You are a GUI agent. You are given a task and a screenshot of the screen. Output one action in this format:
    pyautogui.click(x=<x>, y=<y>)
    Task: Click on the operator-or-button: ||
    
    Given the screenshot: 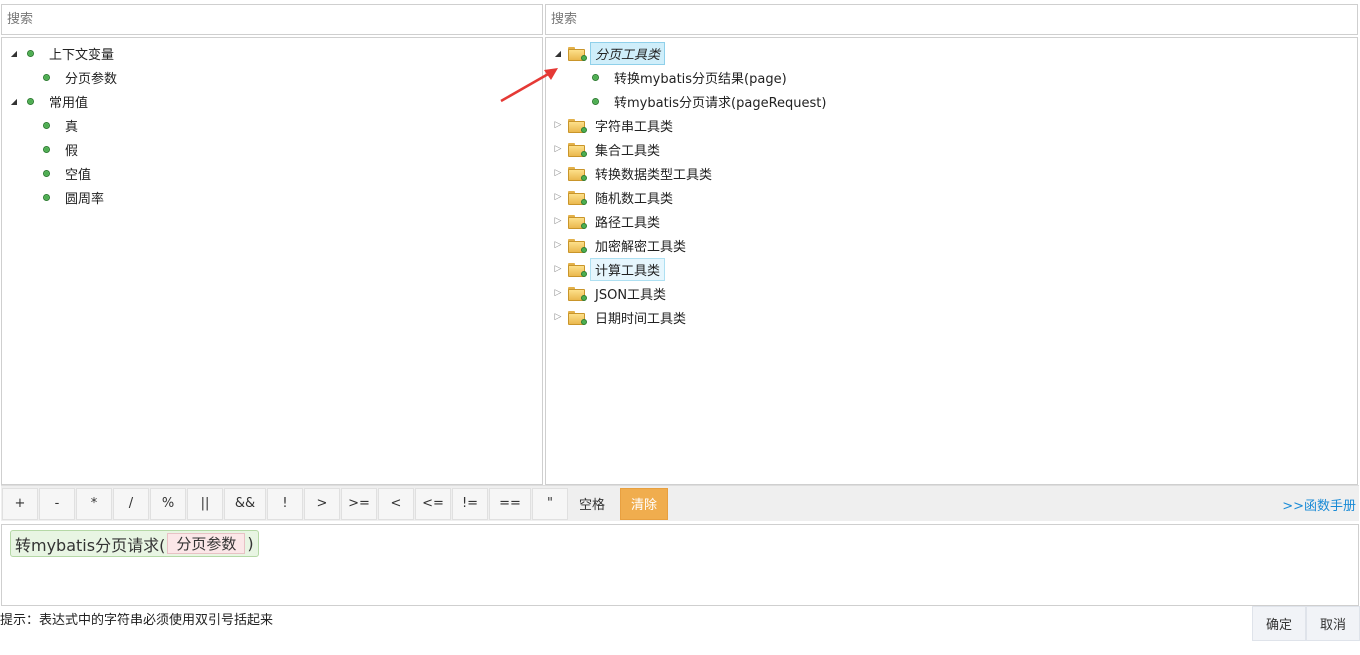 What is the action you would take?
    pyautogui.click(x=205, y=503)
    